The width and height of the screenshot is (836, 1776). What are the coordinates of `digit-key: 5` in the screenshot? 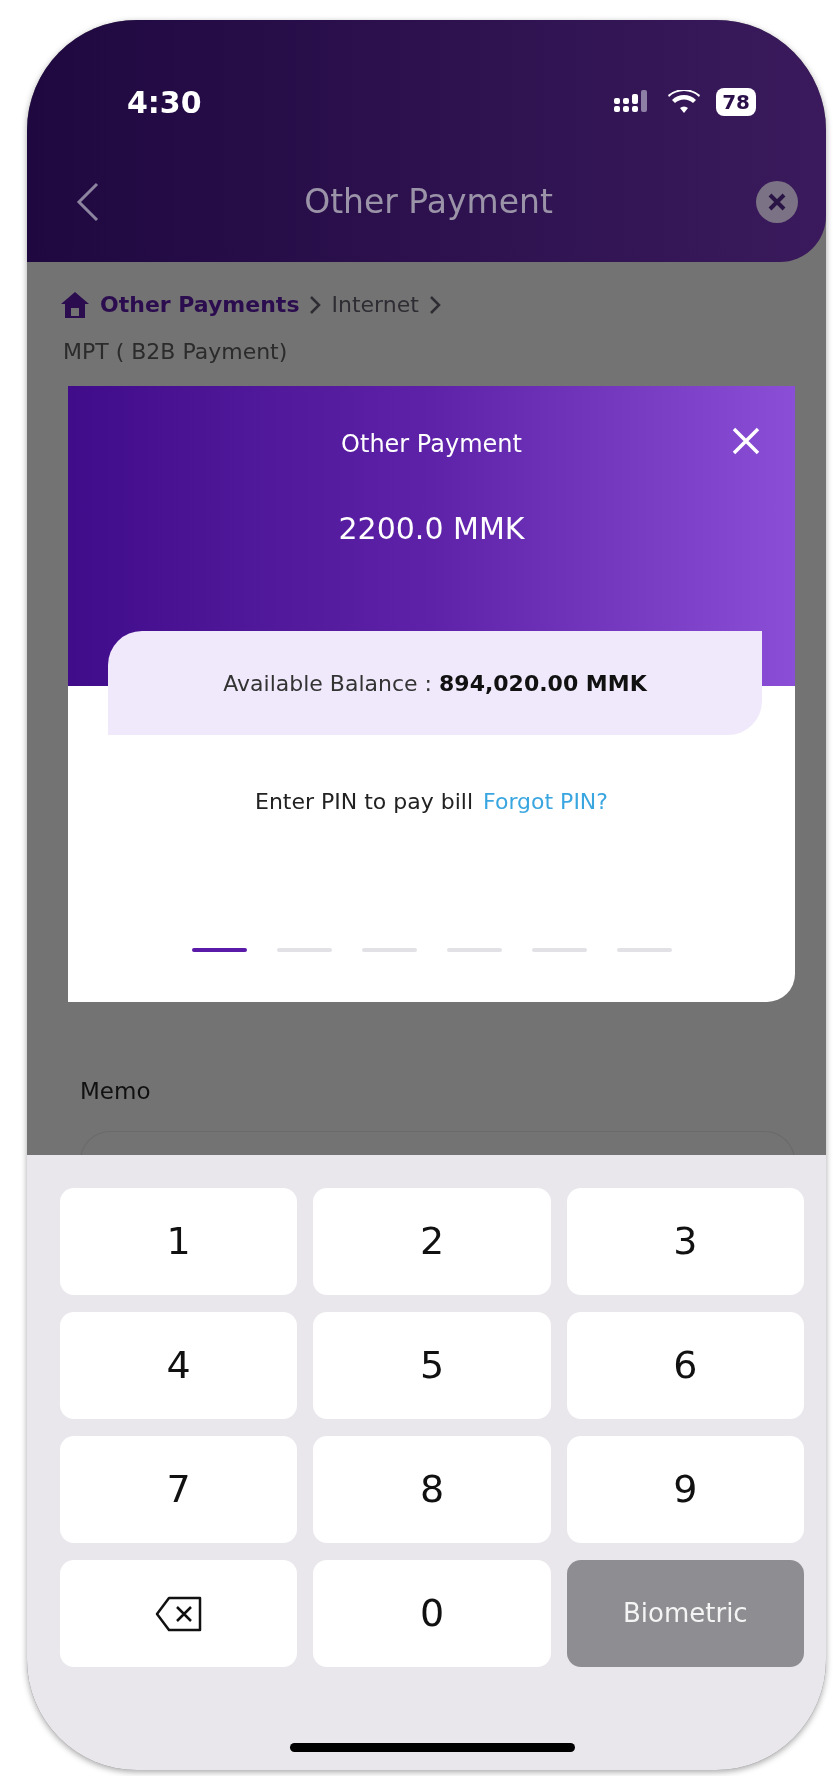 It's located at (432, 1365).